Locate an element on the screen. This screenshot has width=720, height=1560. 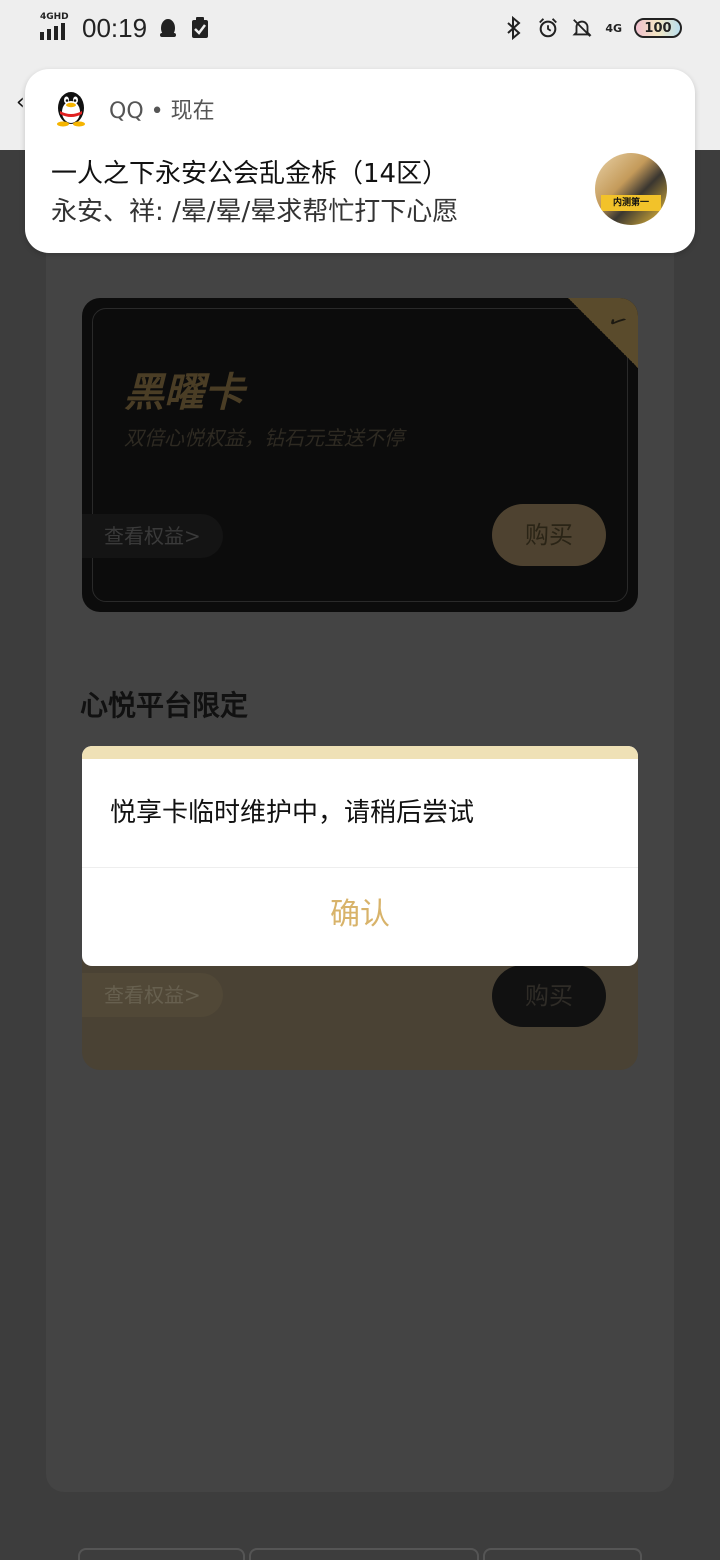
card-corner-badge: ✓ is located at coordinates (603, 333).